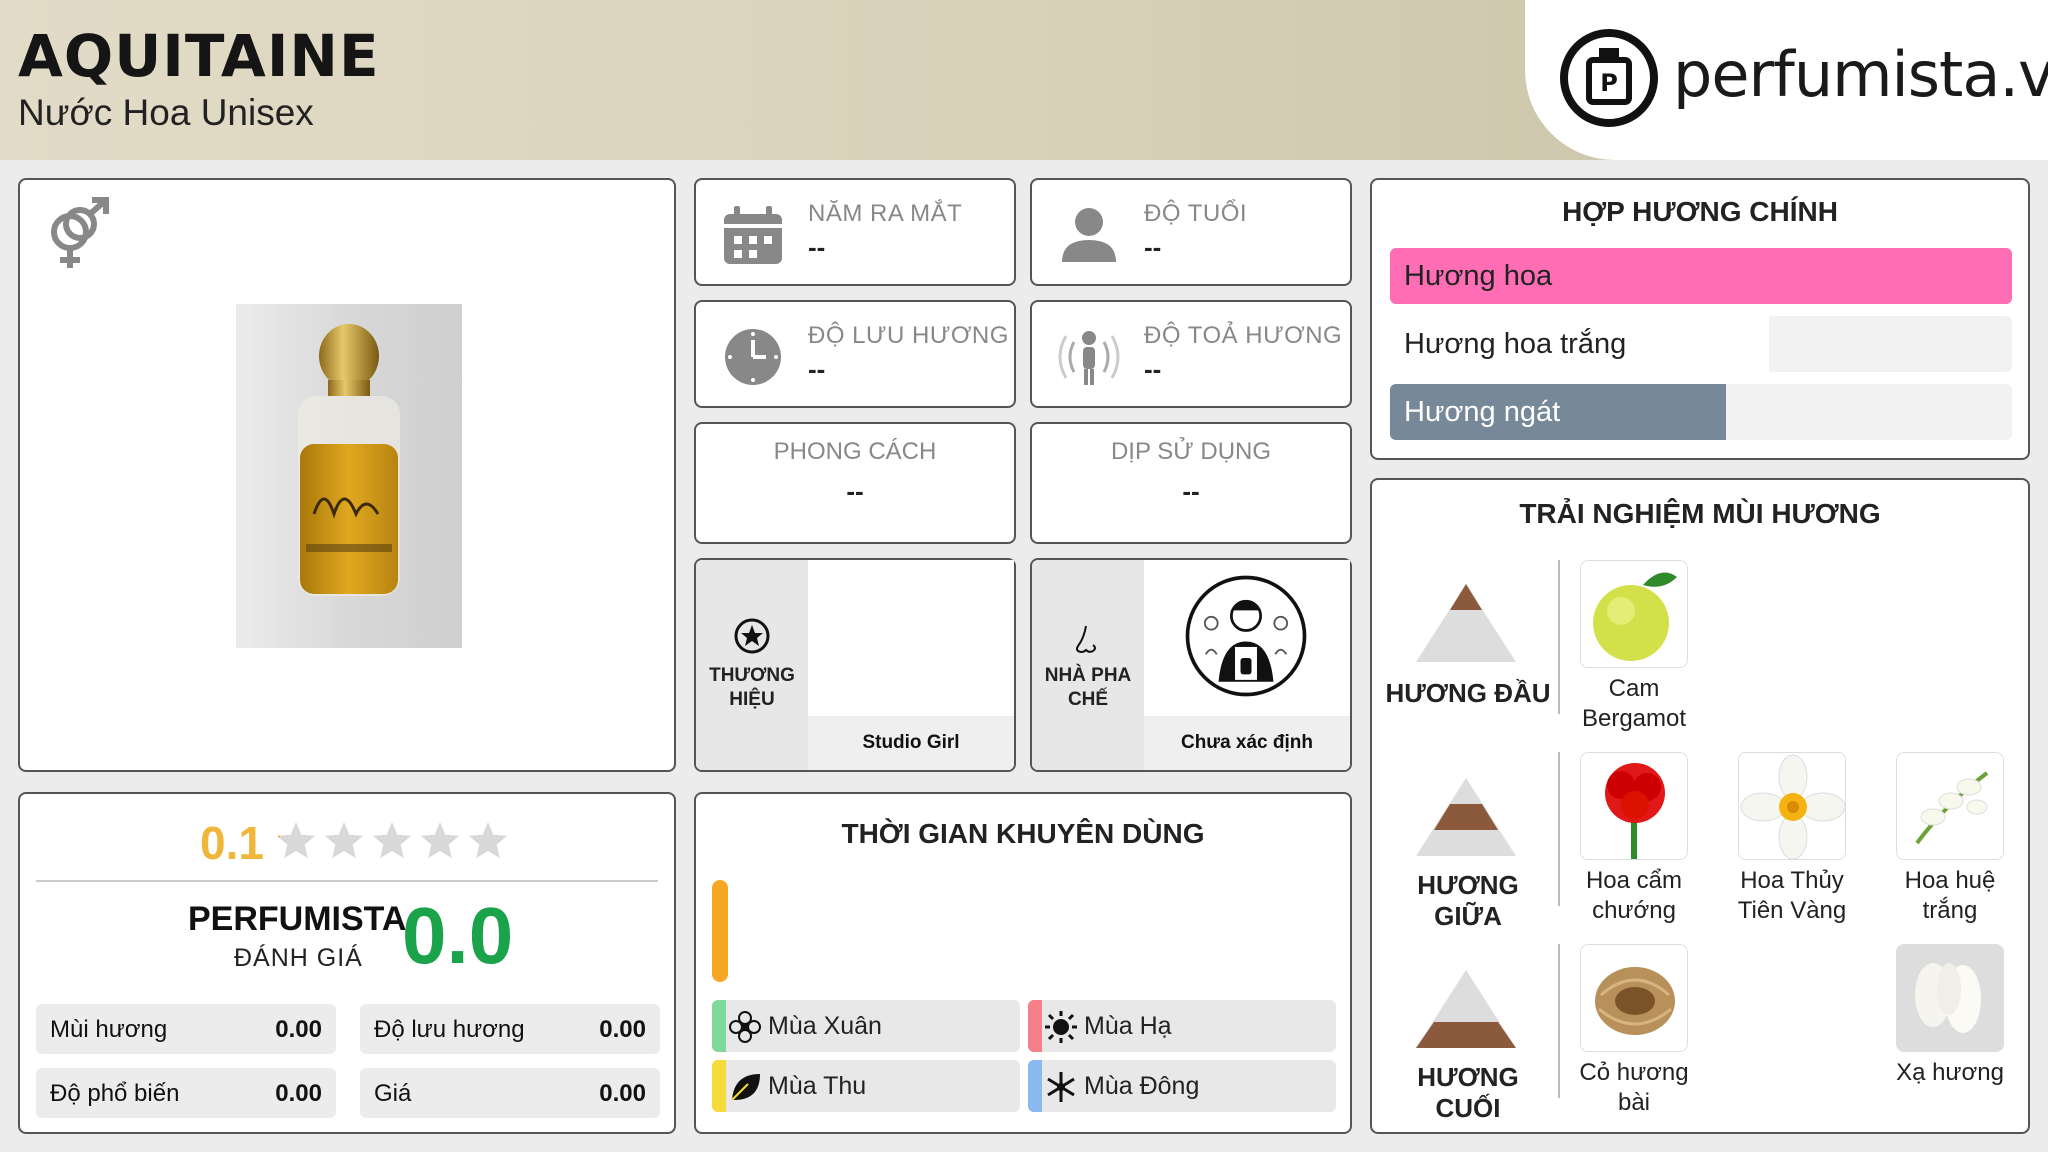  I want to click on brand-label-line2: HIỆU, so click(752, 699).